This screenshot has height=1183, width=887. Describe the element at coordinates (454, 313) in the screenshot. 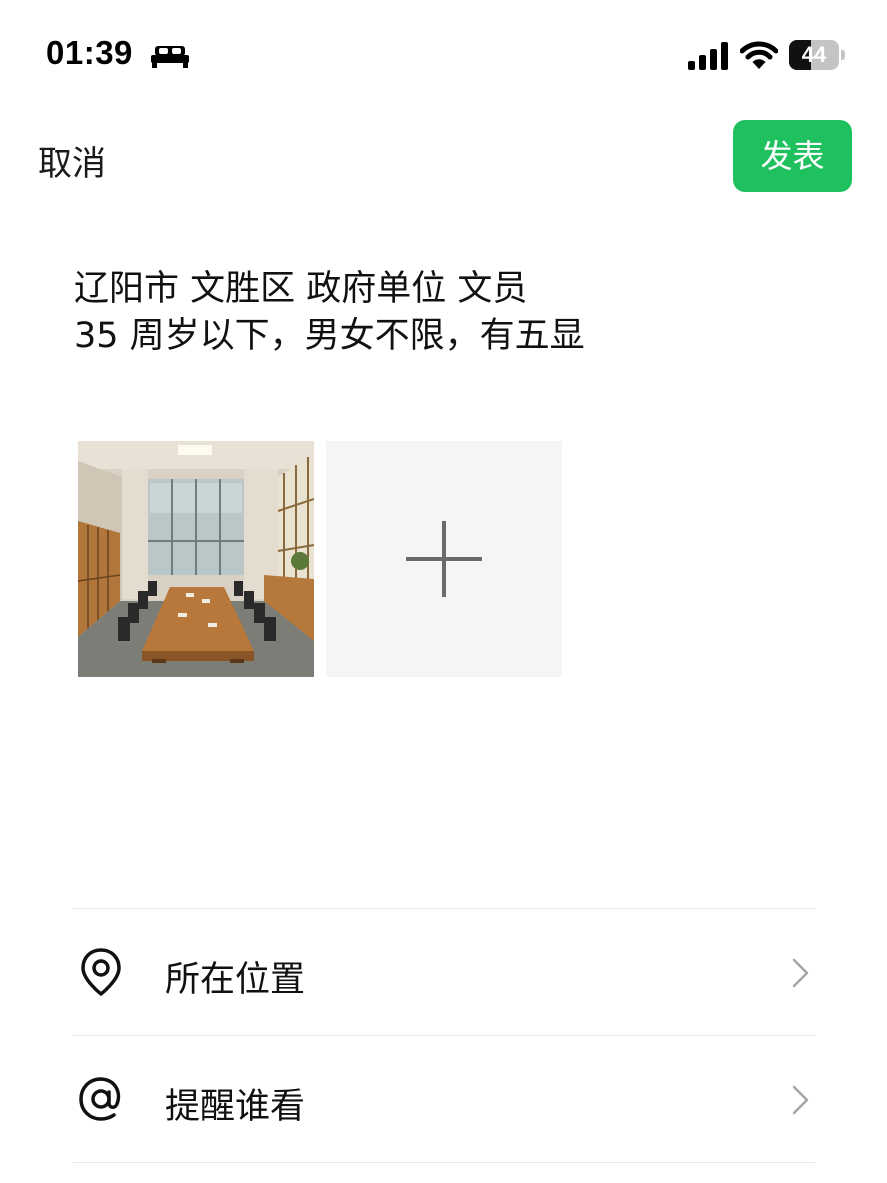

I see `post-text-area: 辽阳市 文胜区 政府单位 文员 35 周岁以下，男女不限，有五显` at that location.